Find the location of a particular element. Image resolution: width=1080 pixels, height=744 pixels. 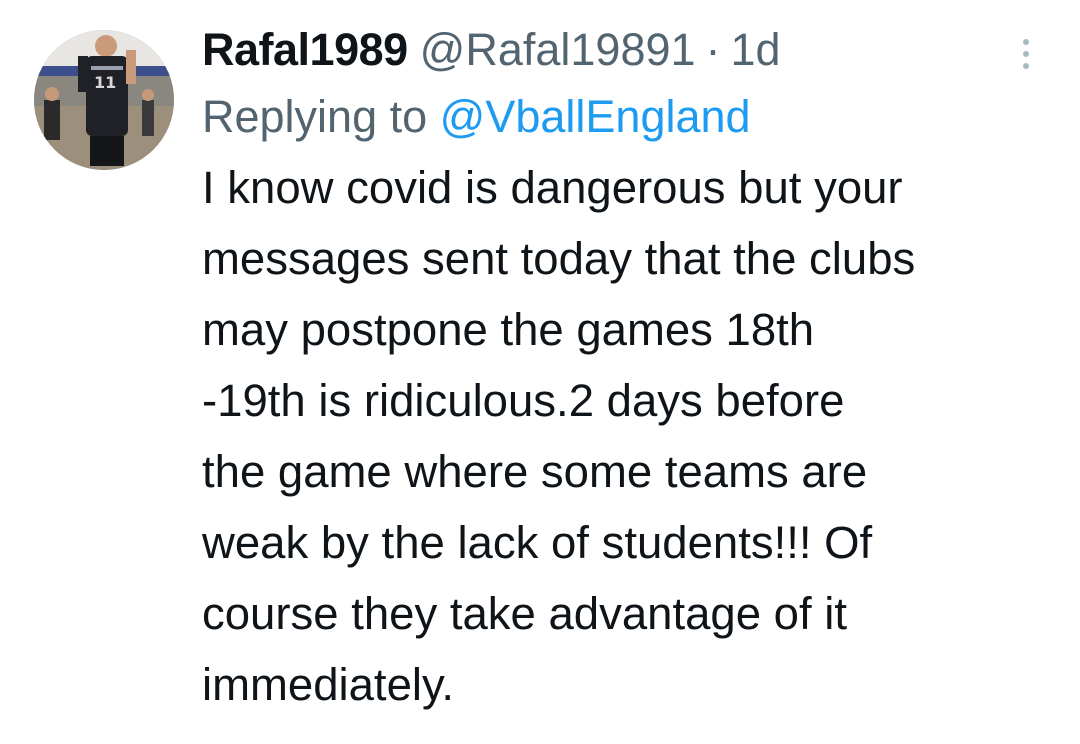

tweet-header: Rafal1989 @Rafal19891 · 1d is located at coordinates (632, 50).